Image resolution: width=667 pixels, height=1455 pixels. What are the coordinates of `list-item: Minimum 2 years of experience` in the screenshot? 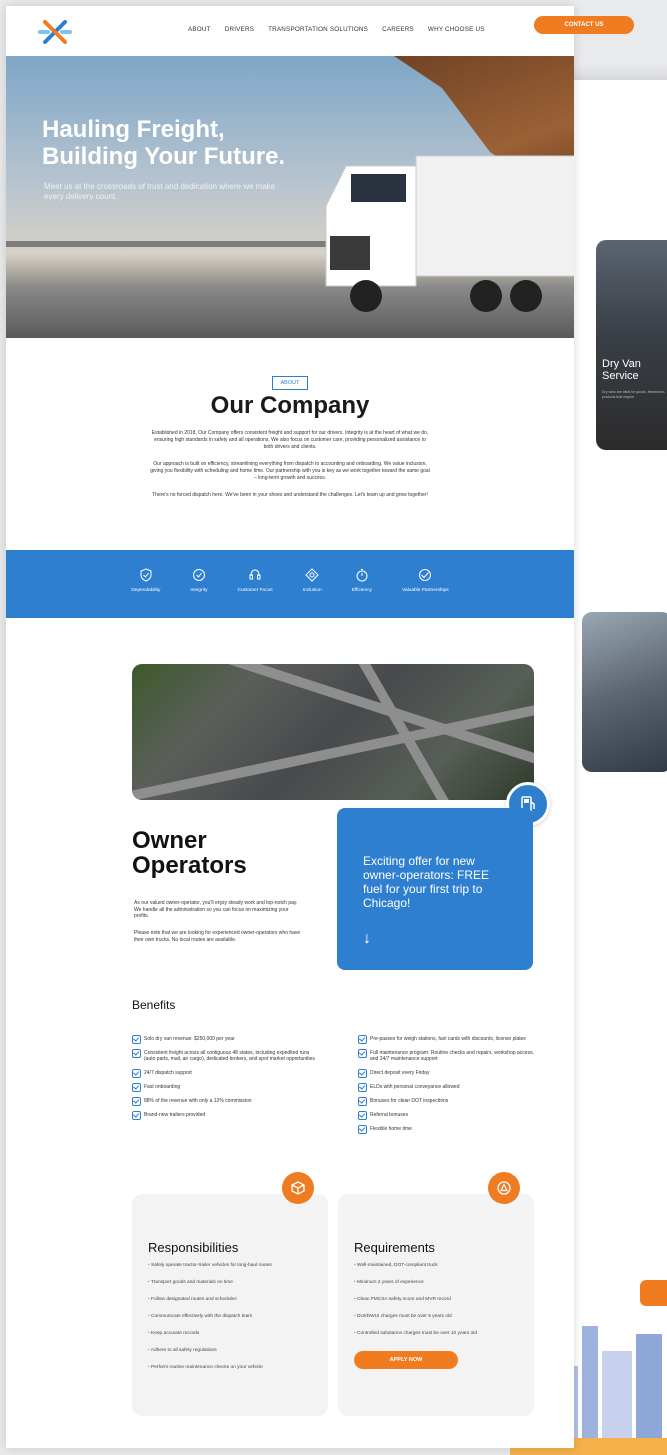 It's located at (444, 1282).